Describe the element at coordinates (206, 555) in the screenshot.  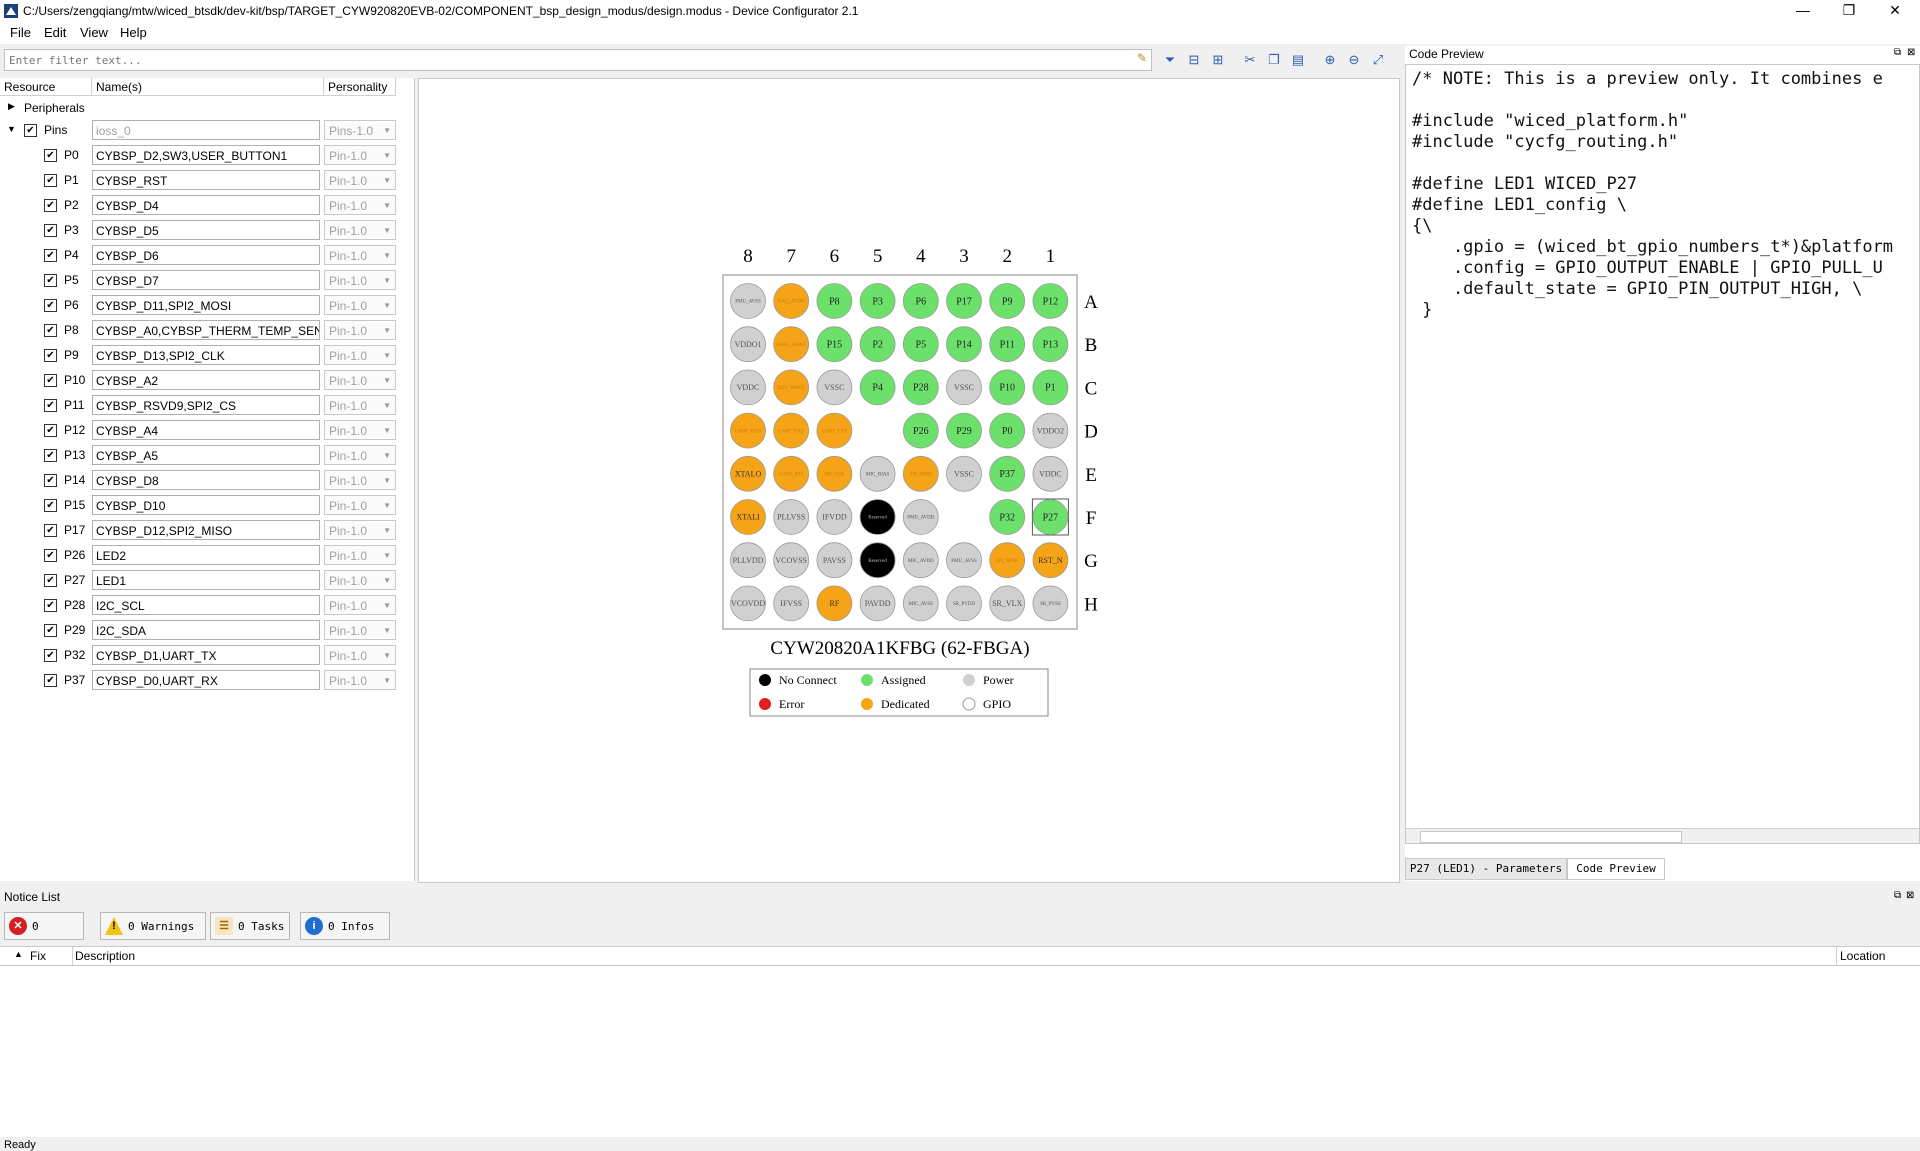
I see `pin-name-field: LED2` at that location.